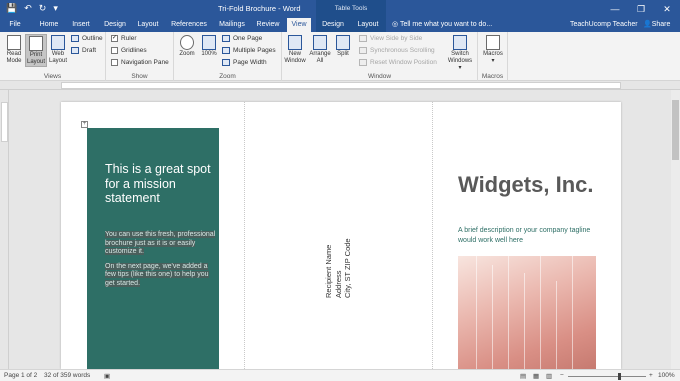 The width and height of the screenshot is (680, 381). Describe the element at coordinates (604, 25) in the screenshot. I see `user-name: TeachUcomp Teacher` at that location.